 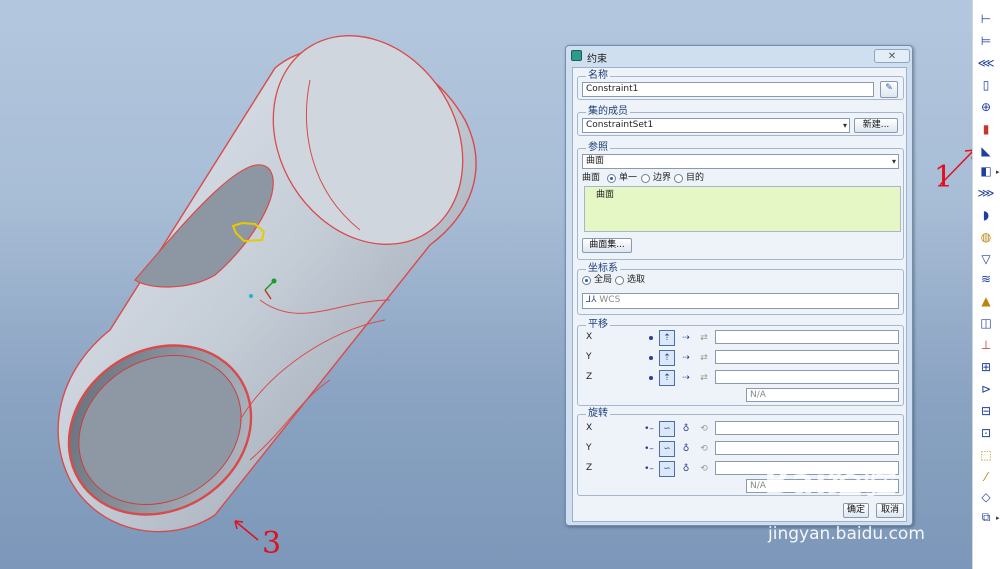 What do you see at coordinates (272, 543) in the screenshot?
I see `annotation-3: 3` at bounding box center [272, 543].